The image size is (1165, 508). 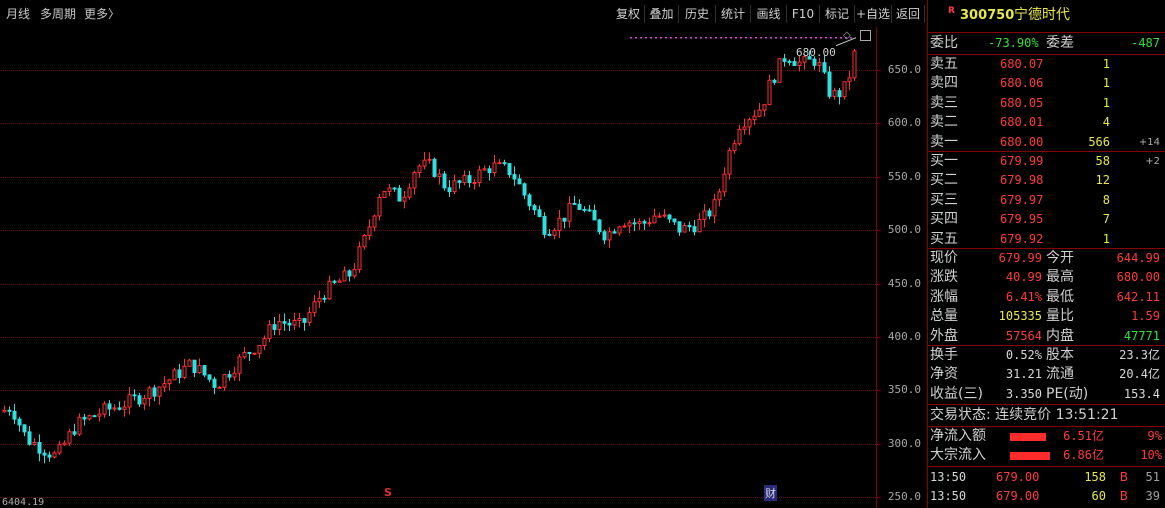 I want to click on asks-row: 卖五 680.07 1, so click(x=1046, y=64).